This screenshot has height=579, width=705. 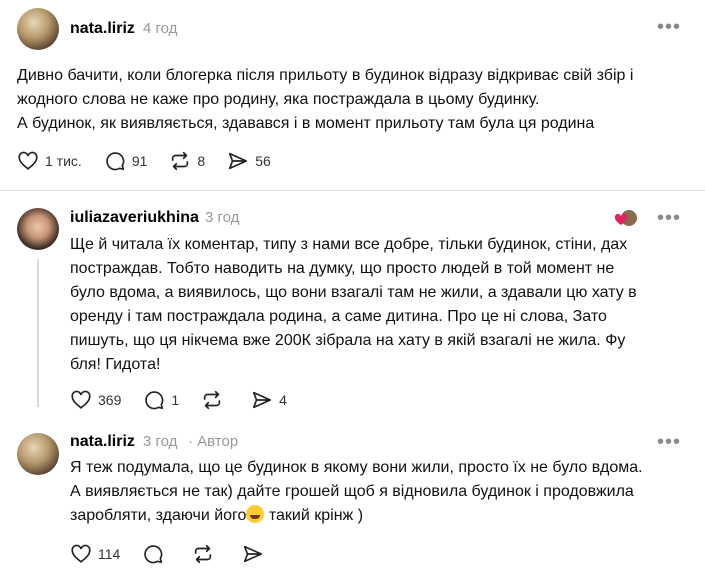 What do you see at coordinates (283, 400) in the screenshot?
I see `share-count: 4` at bounding box center [283, 400].